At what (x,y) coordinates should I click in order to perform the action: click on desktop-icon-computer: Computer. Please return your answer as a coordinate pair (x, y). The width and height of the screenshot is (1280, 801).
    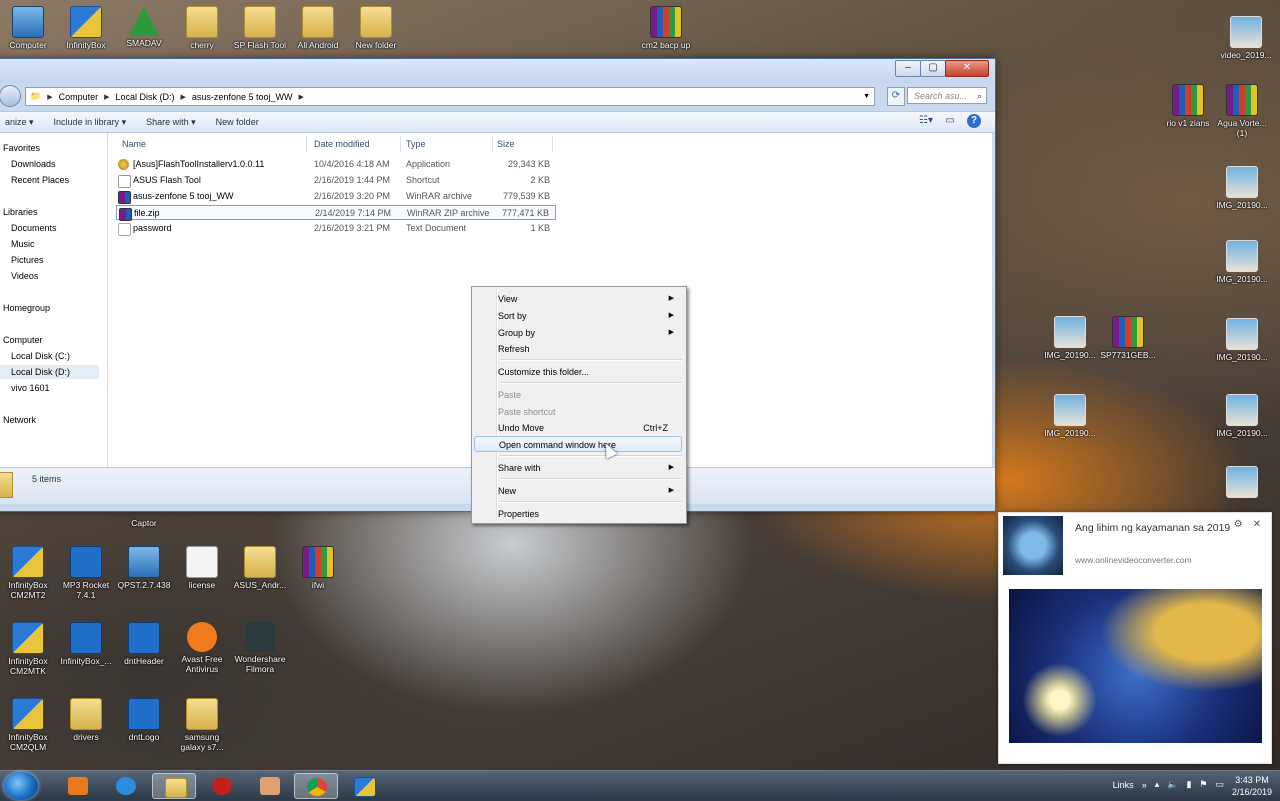
    Looking at the image, I should click on (28, 28).